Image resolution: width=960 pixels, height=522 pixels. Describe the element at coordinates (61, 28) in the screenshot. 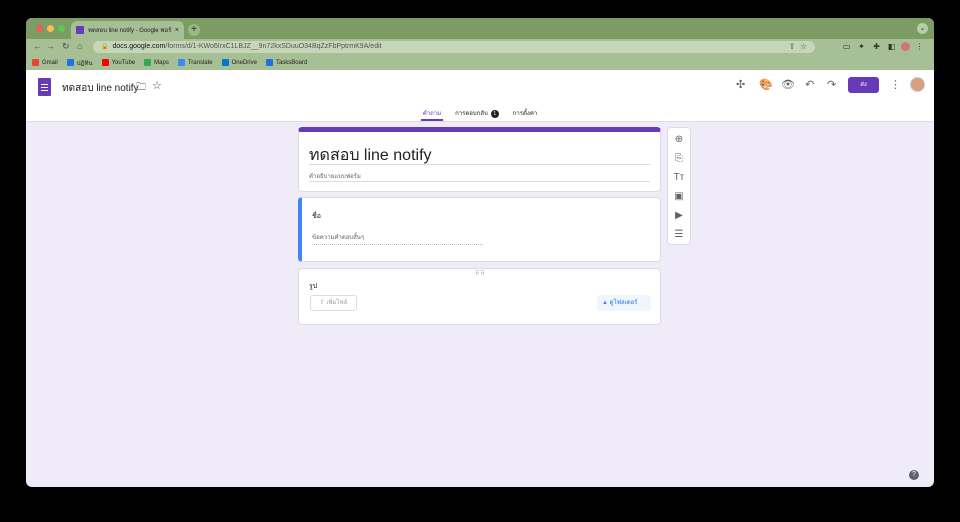

I see `maximize-window-button` at that location.